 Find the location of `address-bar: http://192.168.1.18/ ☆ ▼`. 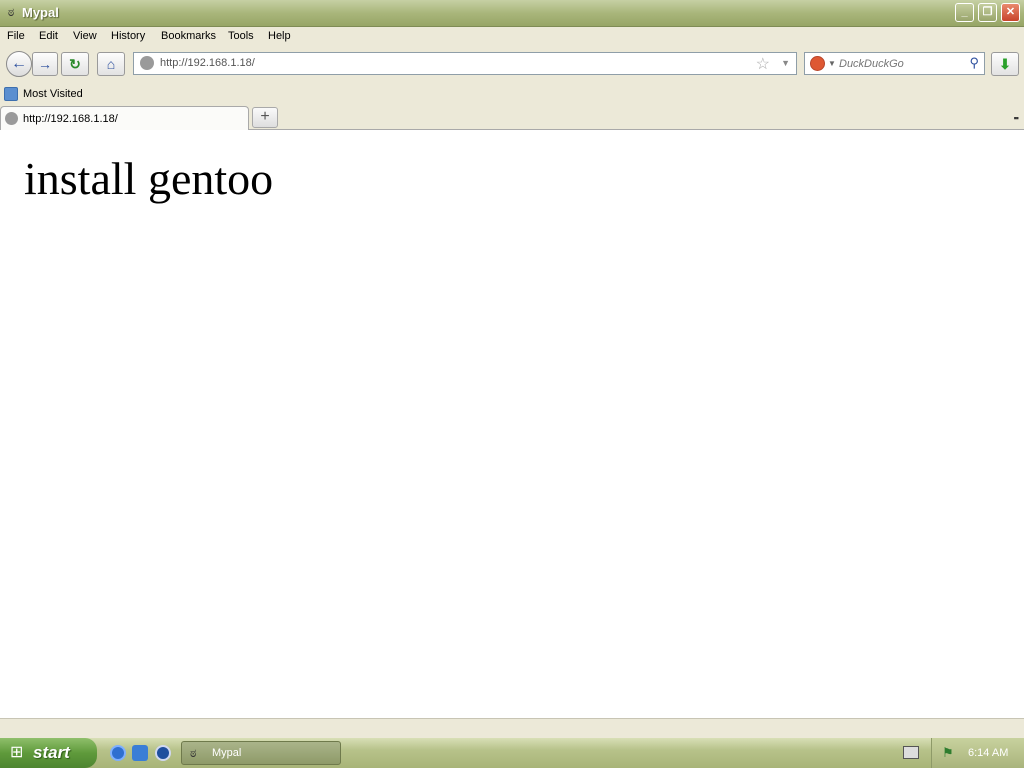

address-bar: http://192.168.1.18/ ☆ ▼ is located at coordinates (465, 63).